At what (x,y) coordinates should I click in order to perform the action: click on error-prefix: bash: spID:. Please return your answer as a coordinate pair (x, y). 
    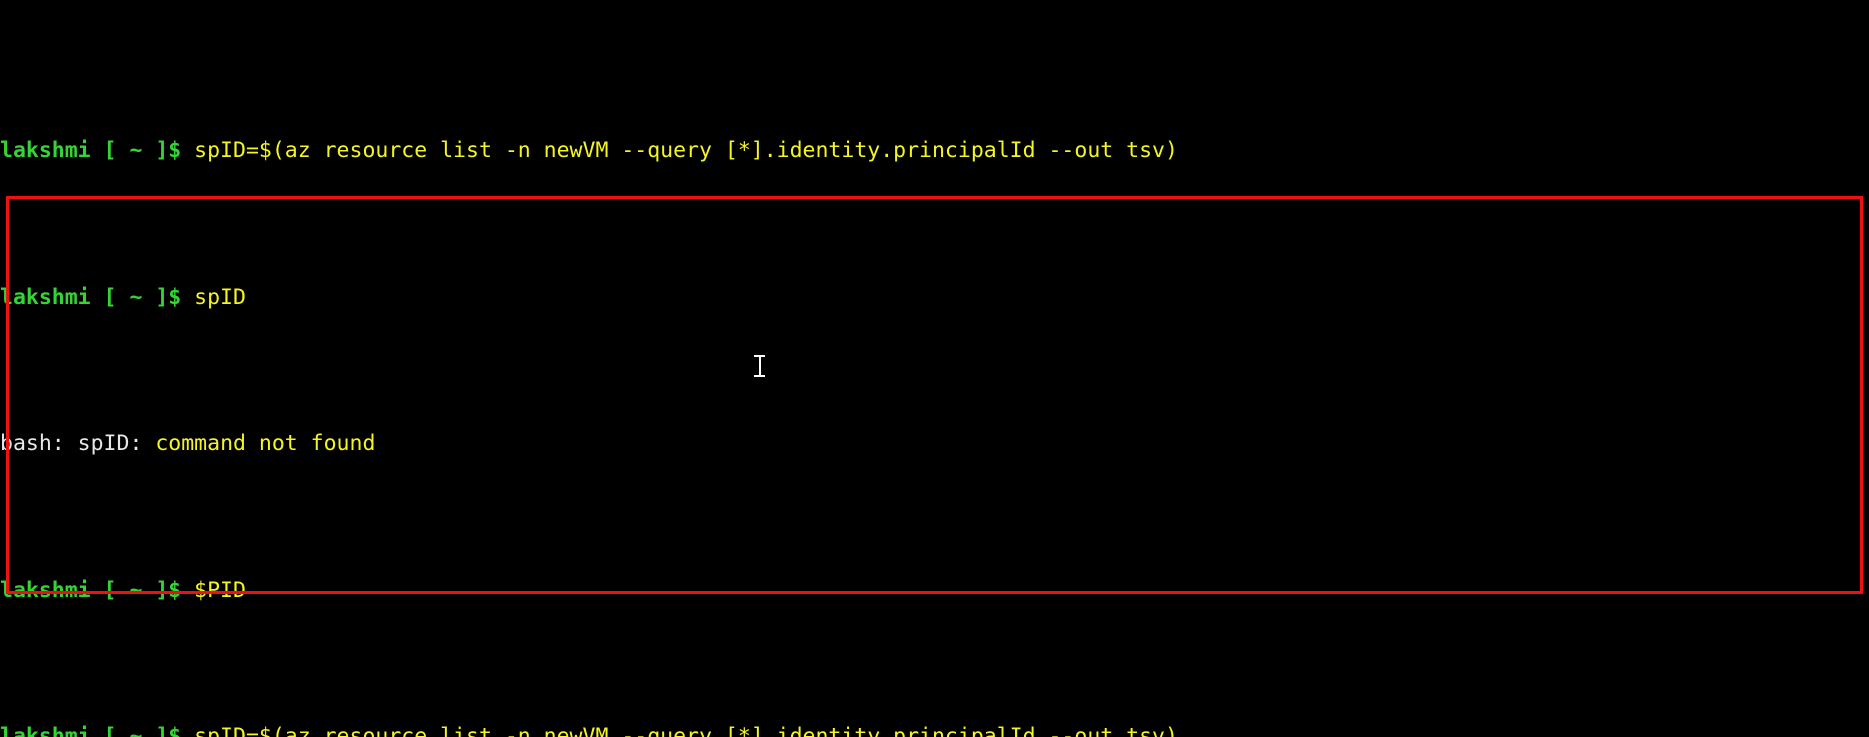
    Looking at the image, I should click on (78, 444).